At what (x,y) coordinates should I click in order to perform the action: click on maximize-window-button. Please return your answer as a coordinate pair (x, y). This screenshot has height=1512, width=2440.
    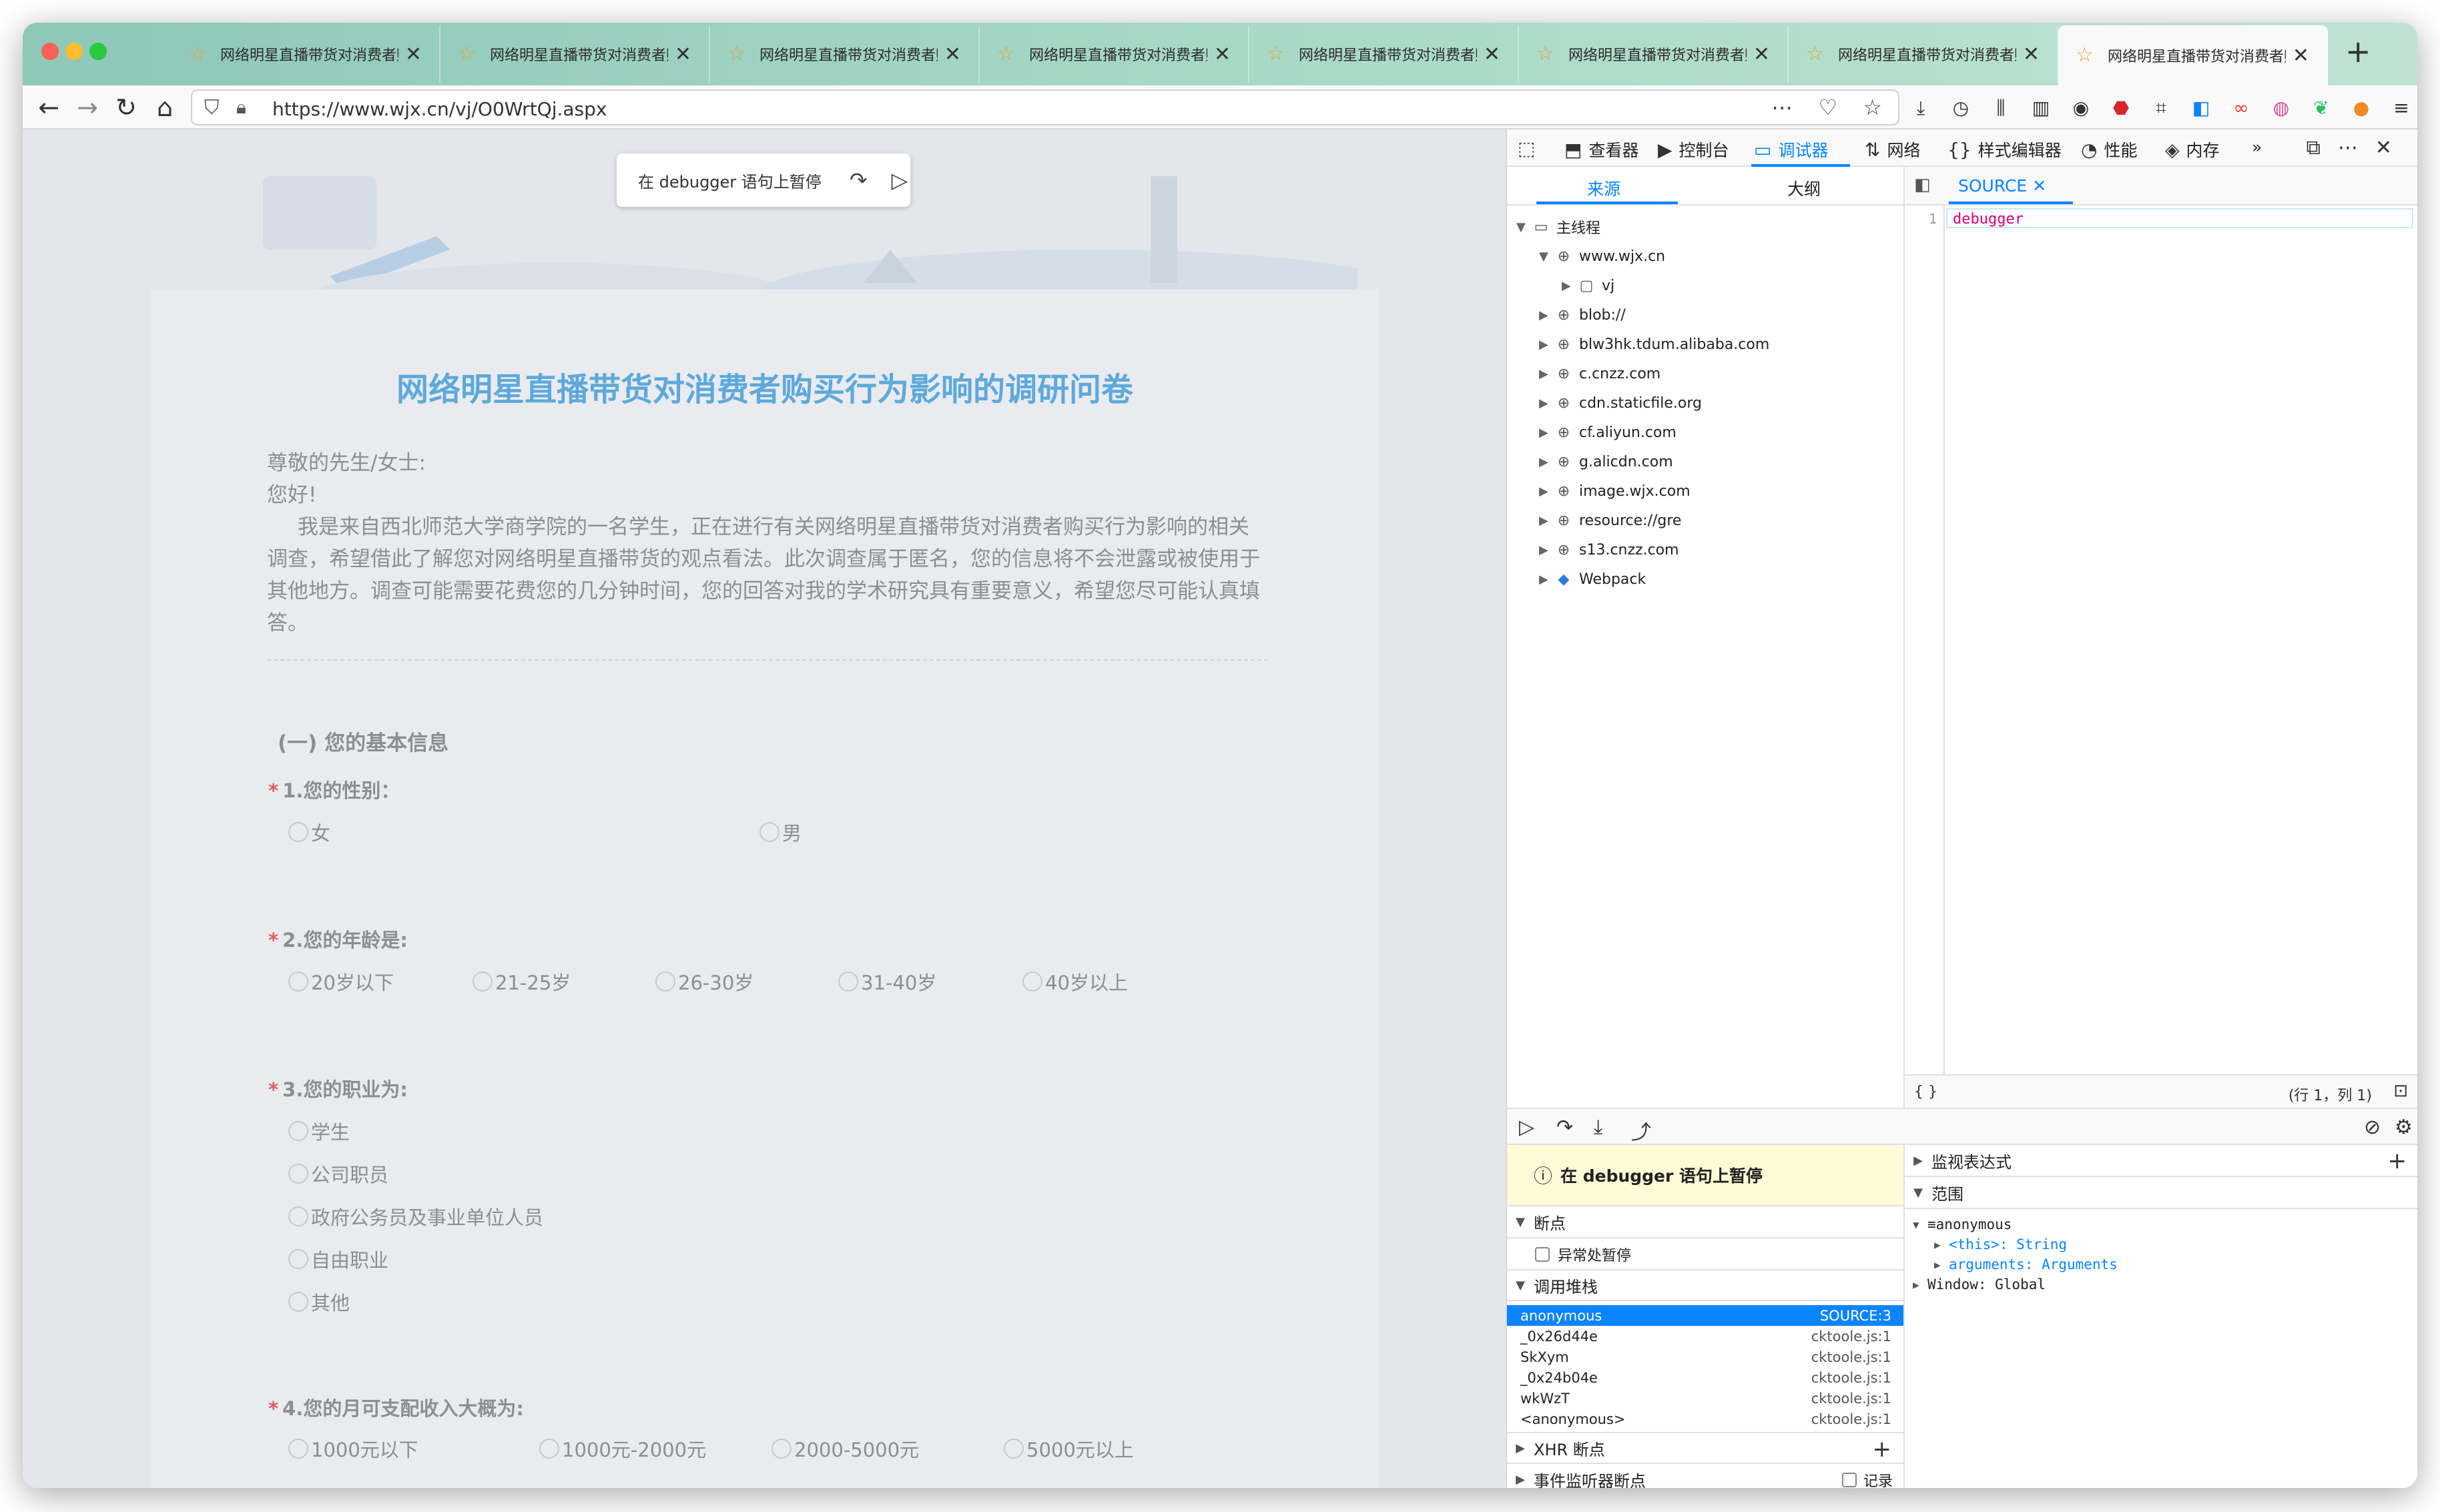
    Looking at the image, I should click on (98, 51).